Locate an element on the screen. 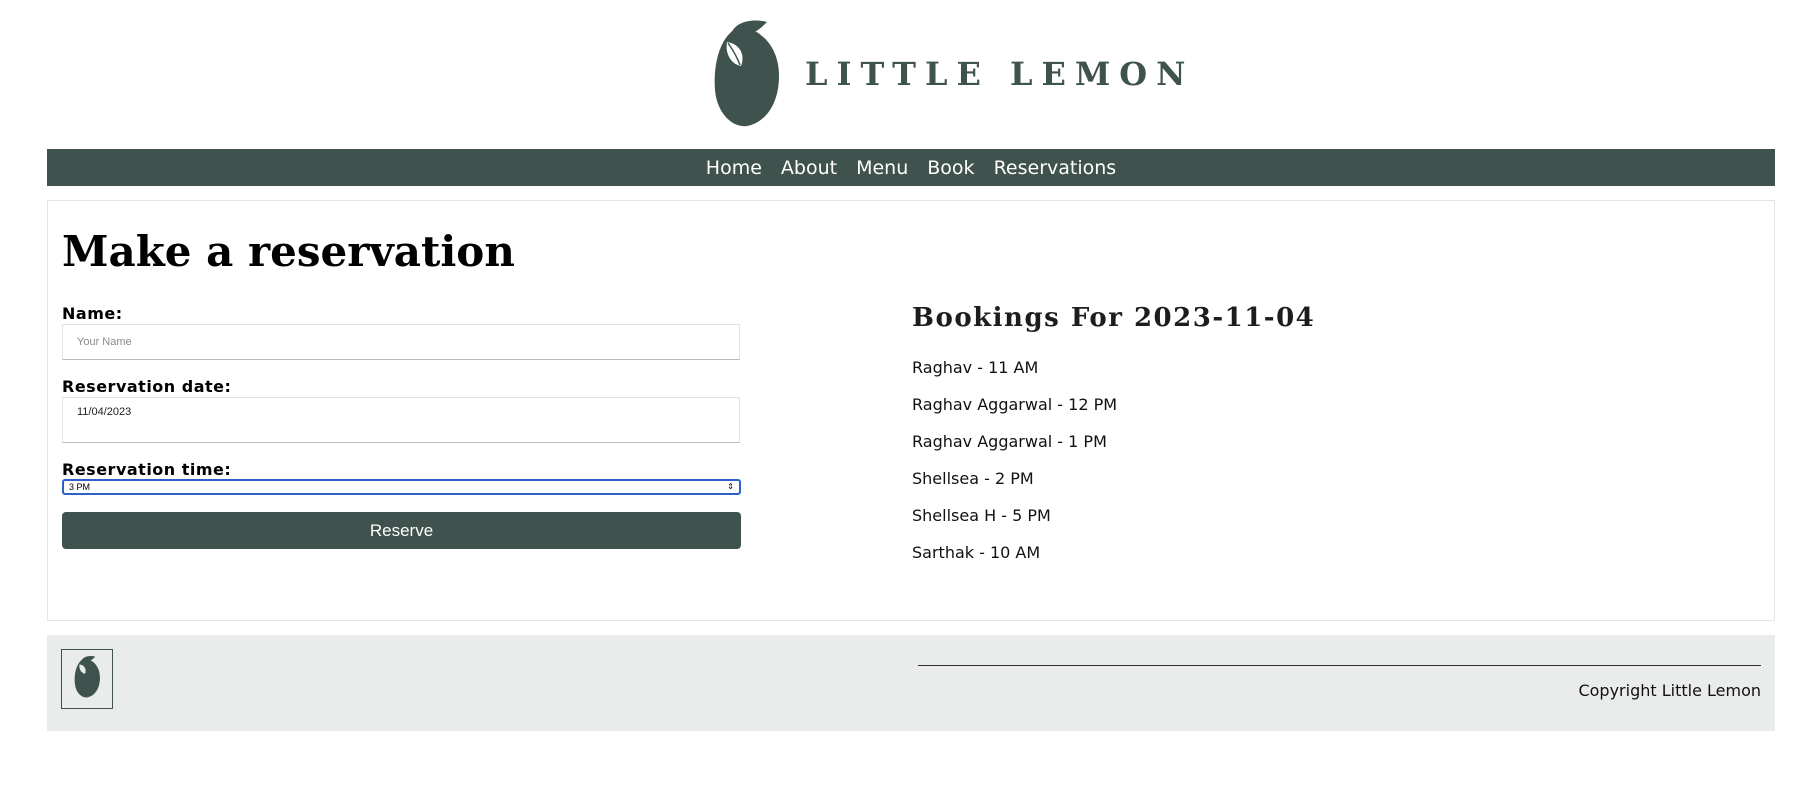  footer-logo is located at coordinates (87, 679).